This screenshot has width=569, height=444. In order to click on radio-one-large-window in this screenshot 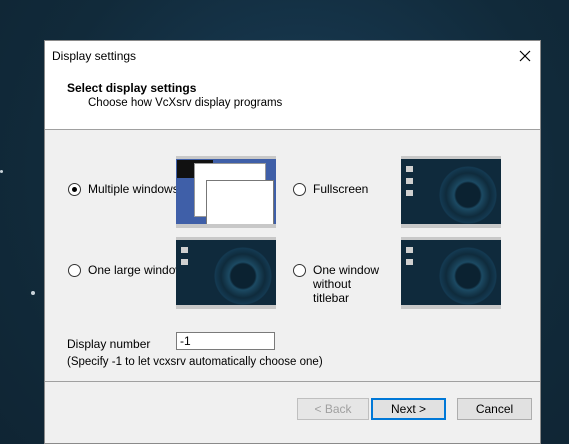, I will do `click(74, 270)`.